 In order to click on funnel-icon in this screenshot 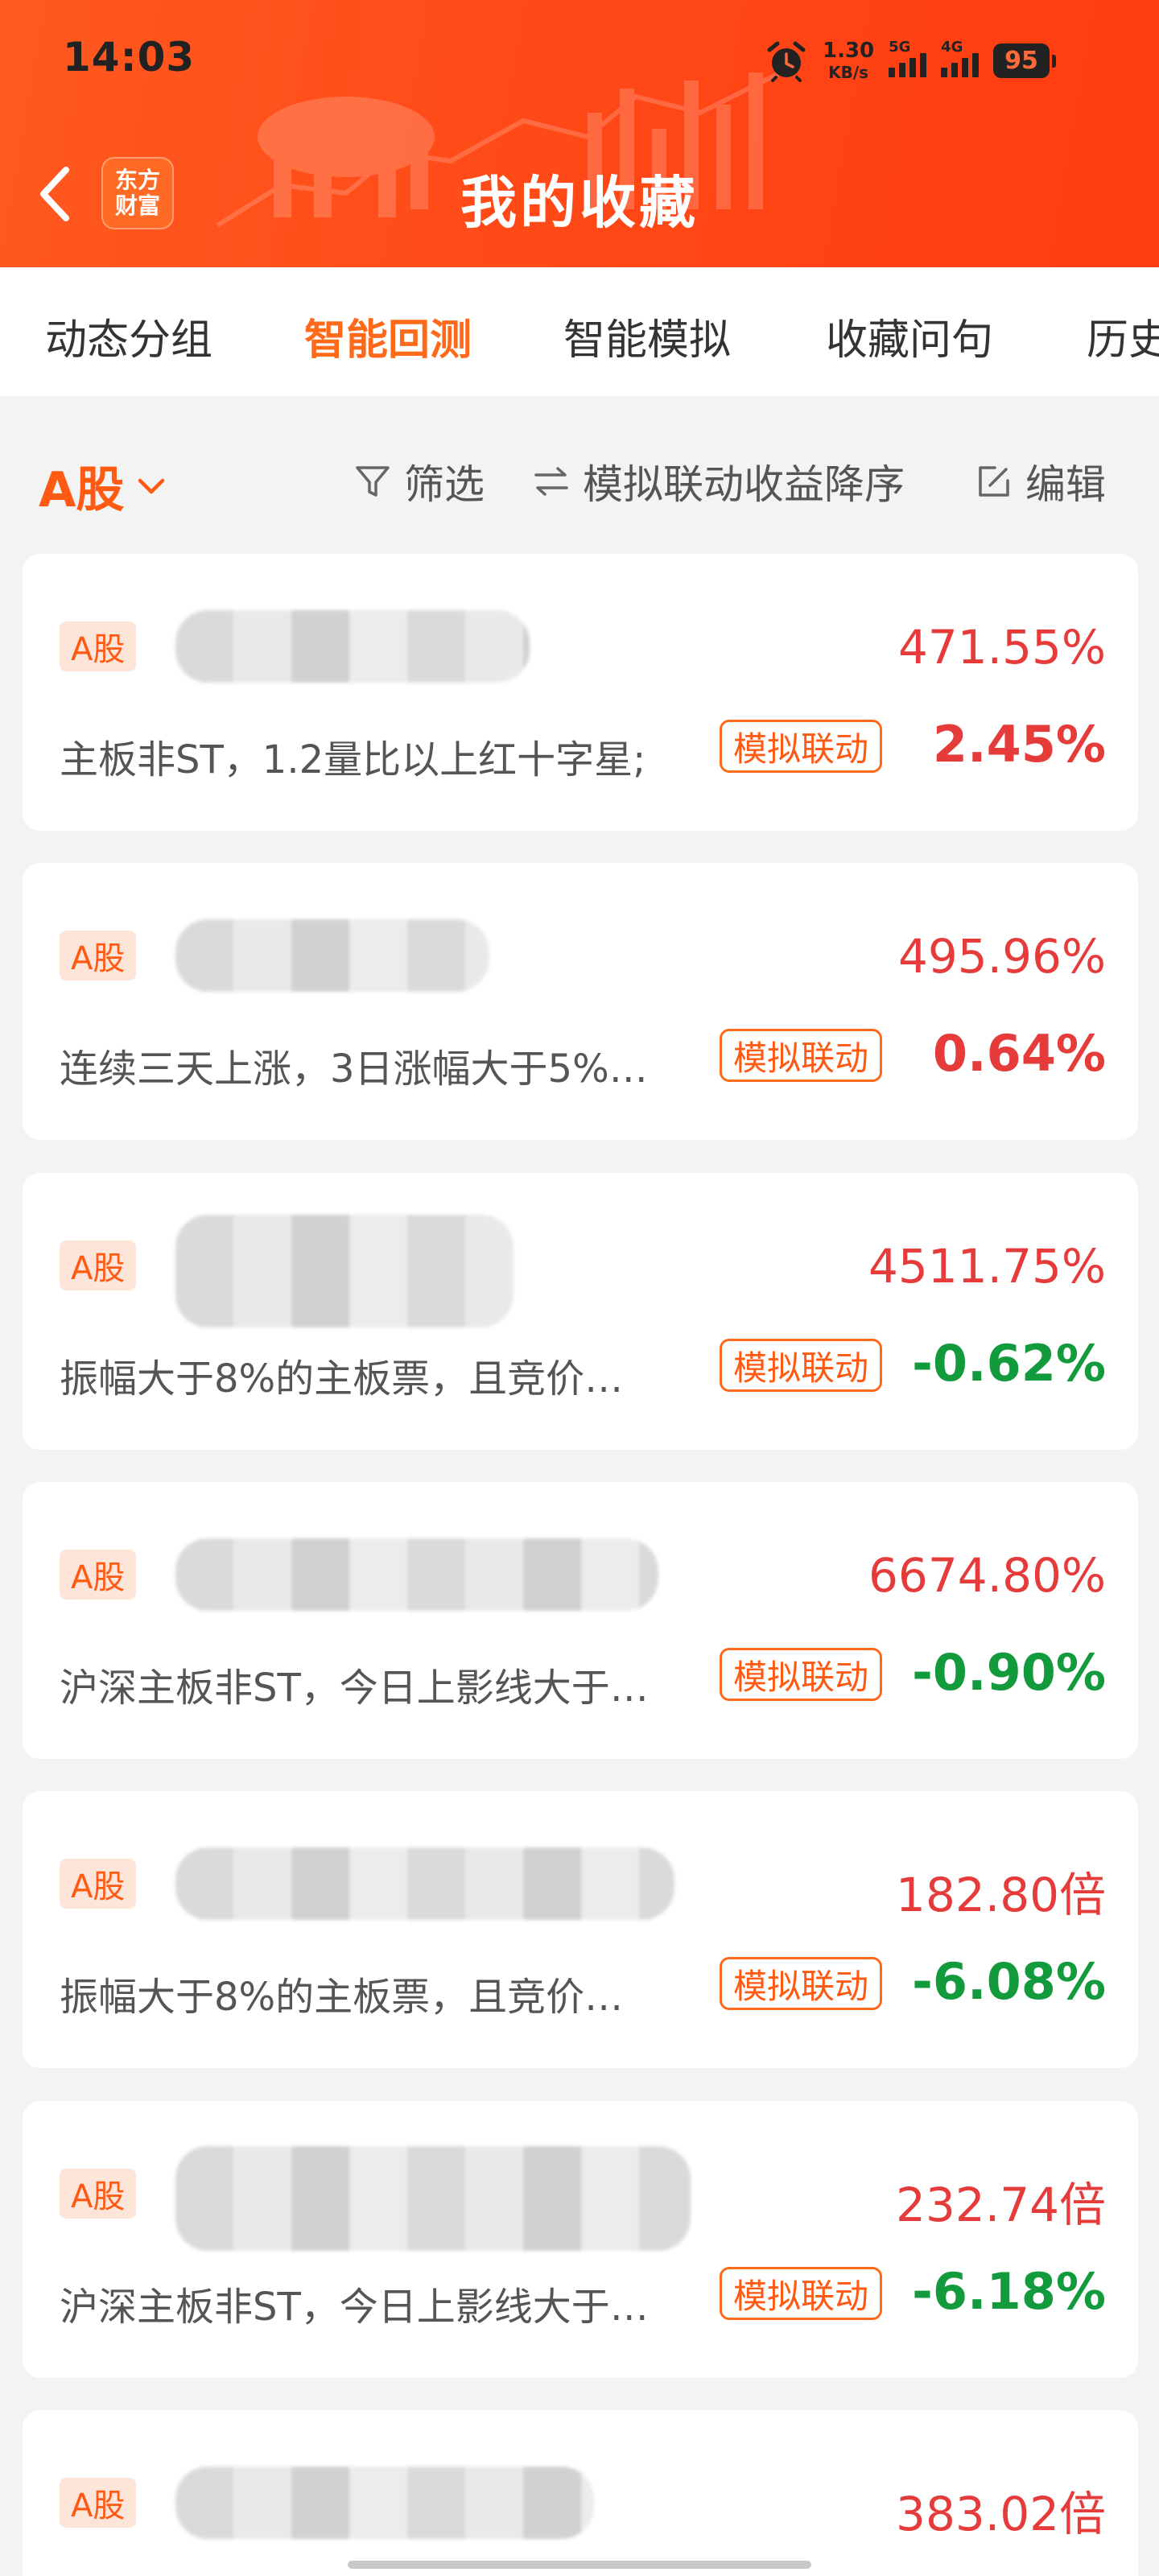, I will do `click(373, 482)`.